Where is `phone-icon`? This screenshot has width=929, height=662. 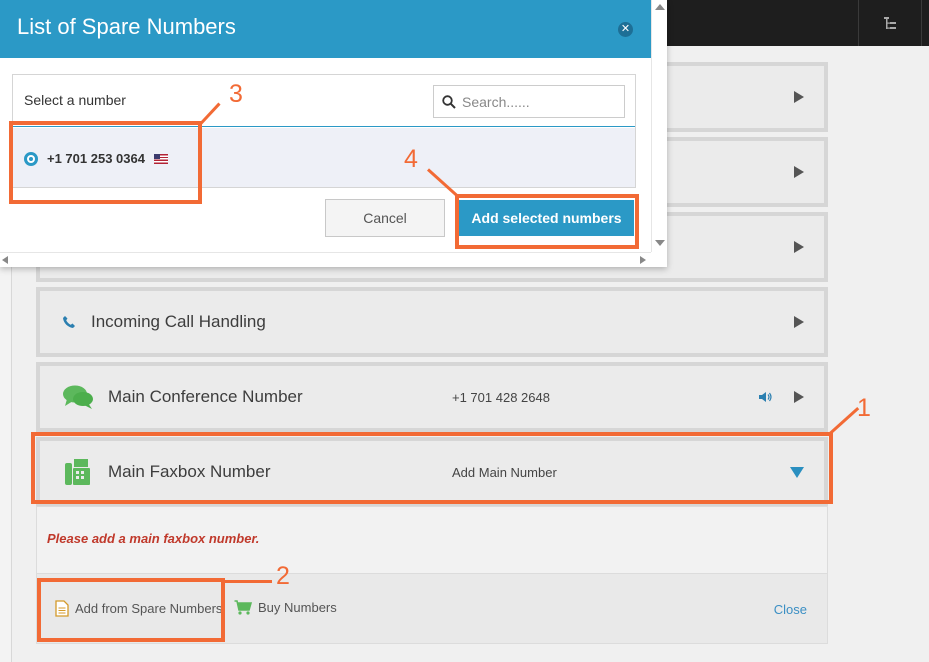
phone-icon is located at coordinates (69, 322).